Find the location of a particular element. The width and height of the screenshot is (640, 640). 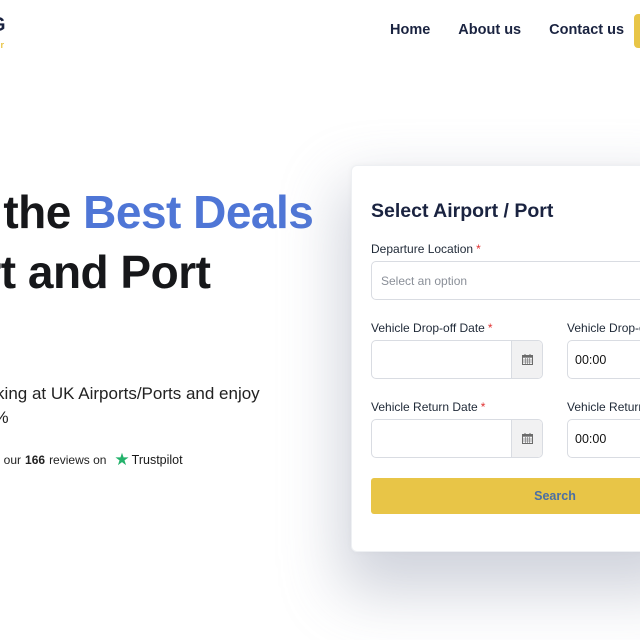

hero-title-line-3: Parking is located at coordinates (106, 332).